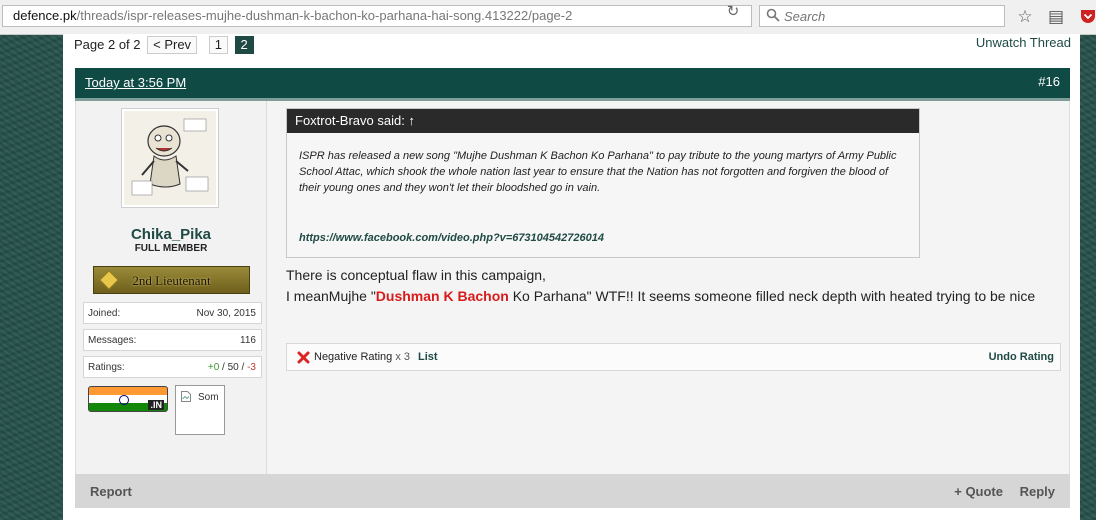 The width and height of the screenshot is (1096, 520). I want to click on rating-summary: Negative Rating x 3 List, so click(376, 357).